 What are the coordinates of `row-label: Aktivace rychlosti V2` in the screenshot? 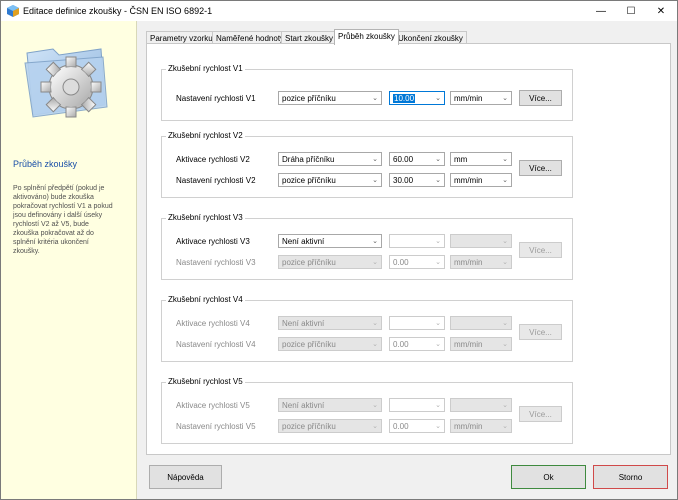 It's located at (213, 159).